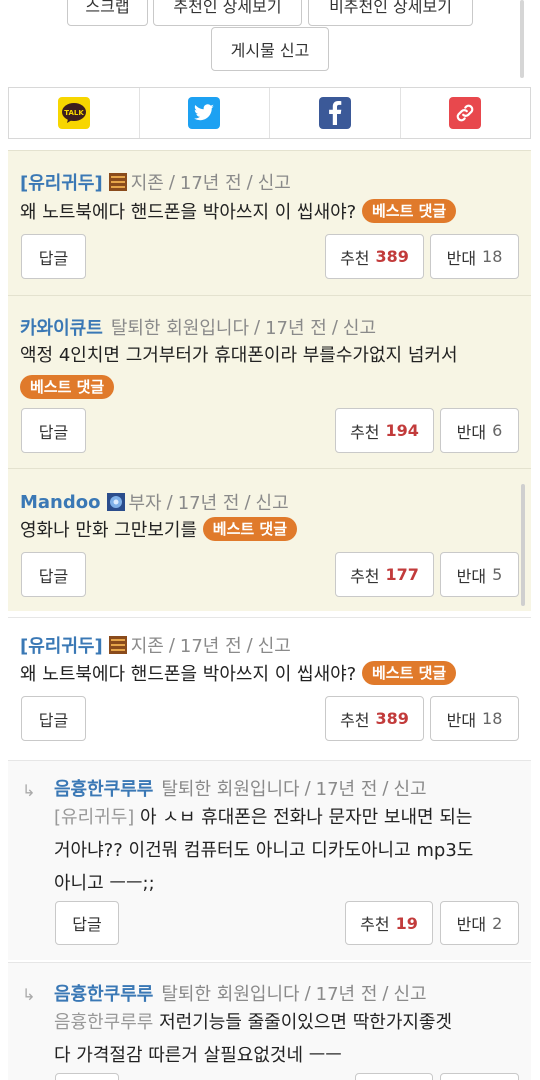 The width and height of the screenshot is (540, 1080). I want to click on share-link-button, so click(466, 113).